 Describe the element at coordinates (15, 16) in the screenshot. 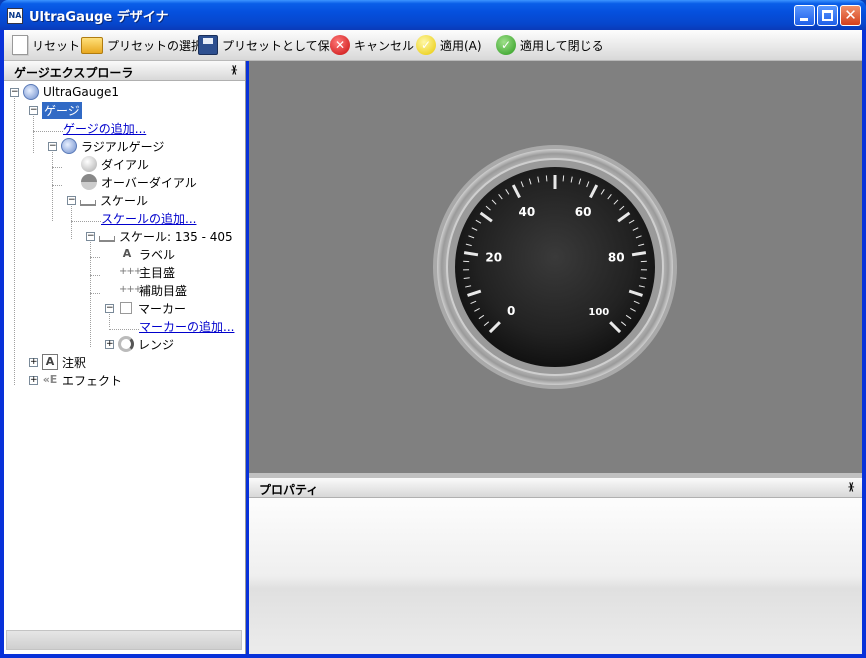

I see `app-icon: NA` at that location.